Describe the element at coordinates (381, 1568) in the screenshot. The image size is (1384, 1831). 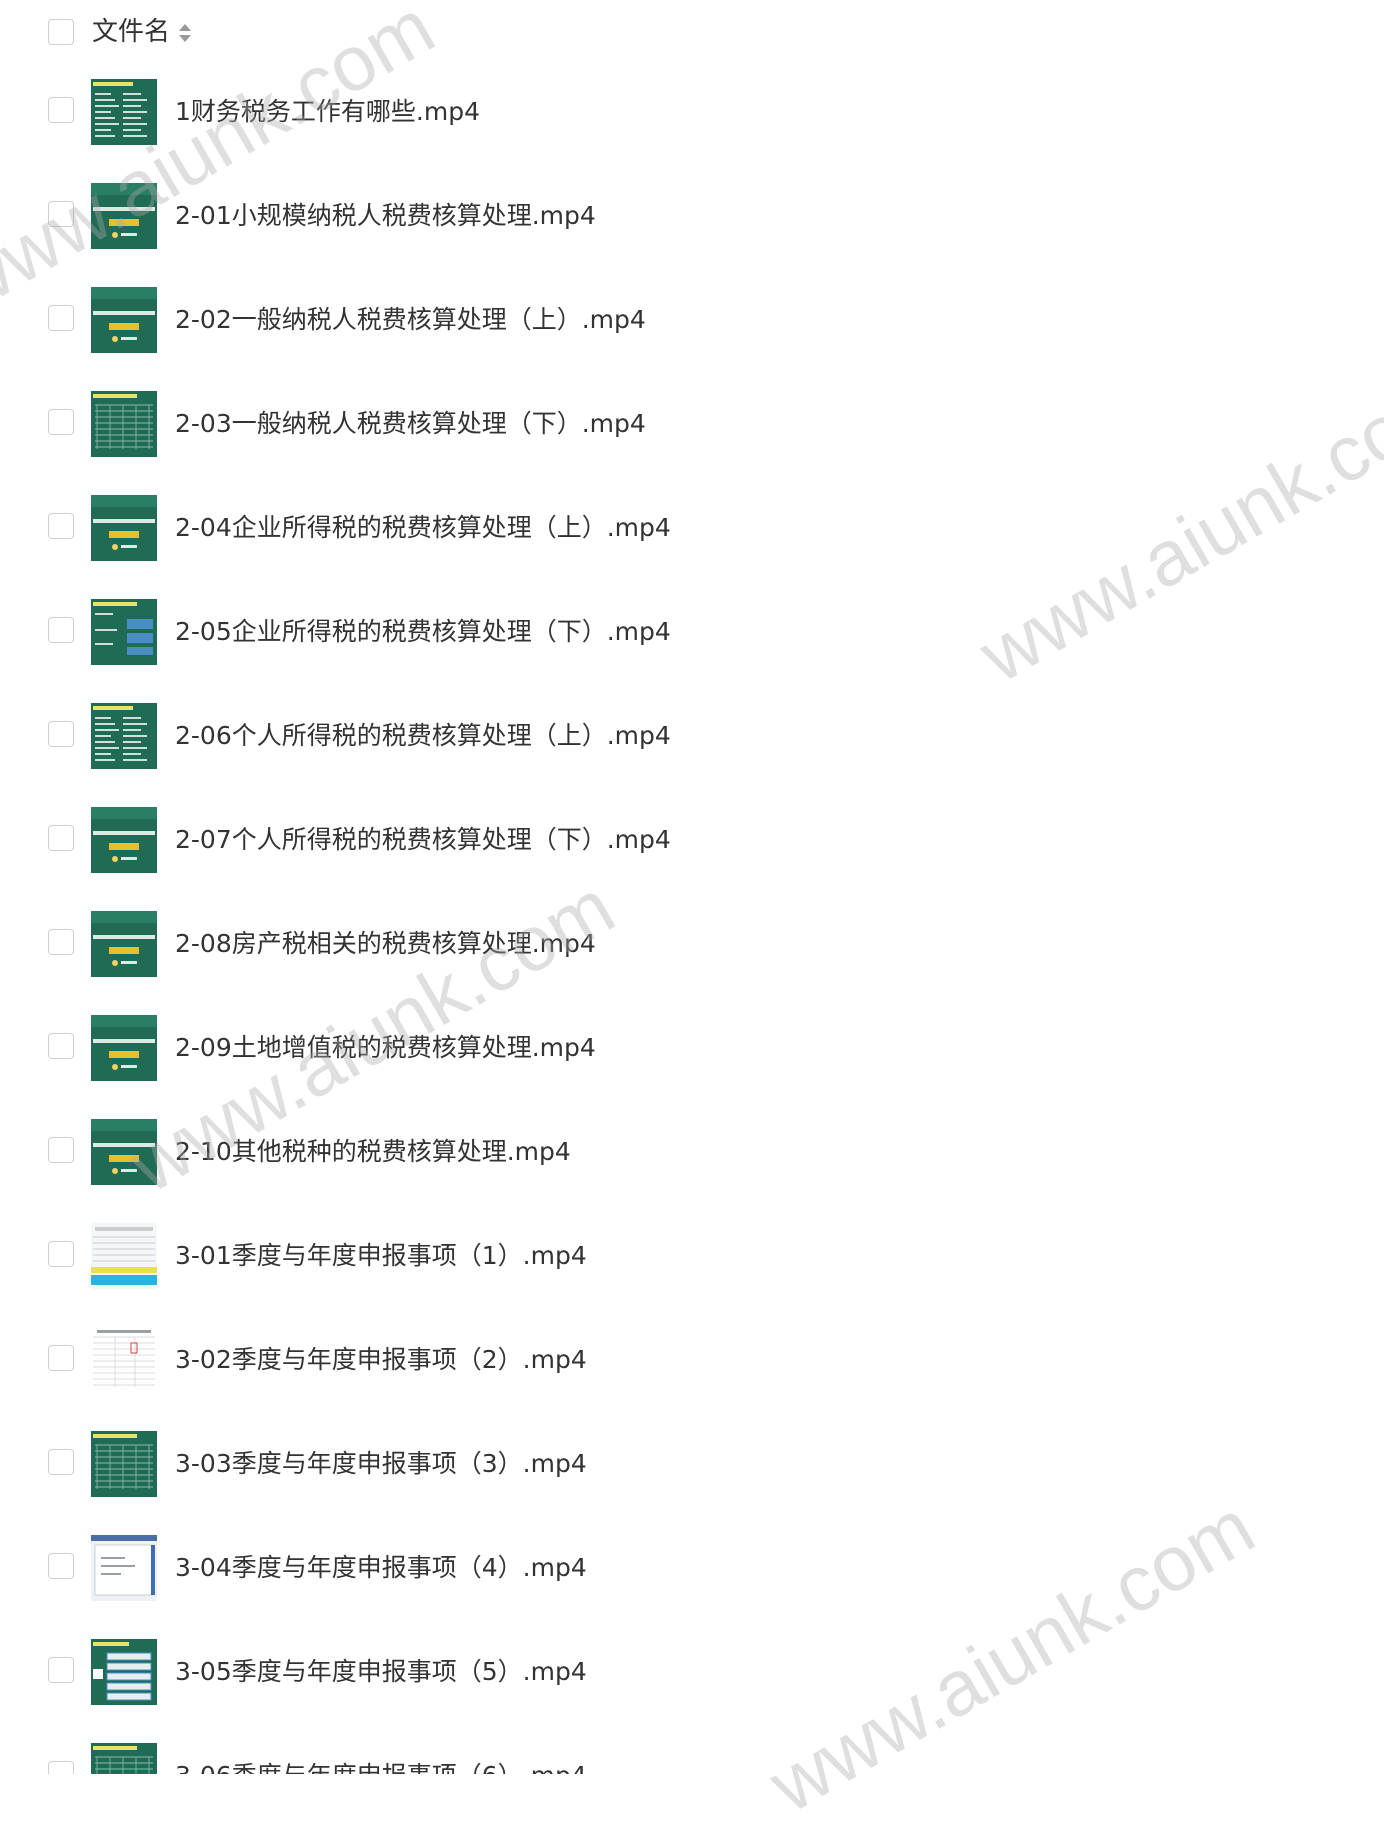
I see `file-name: 3-04季度与年度申报事项（4）.mp4` at that location.